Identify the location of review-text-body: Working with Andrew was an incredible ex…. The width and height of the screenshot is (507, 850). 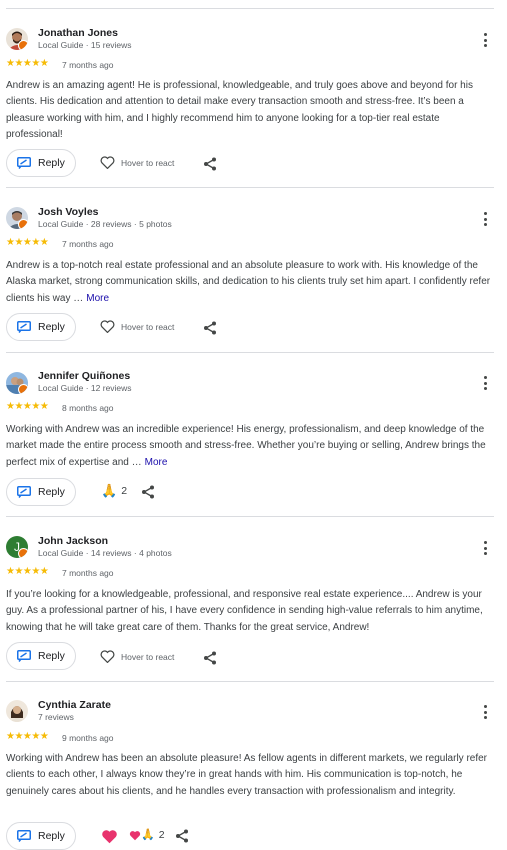
(246, 446).